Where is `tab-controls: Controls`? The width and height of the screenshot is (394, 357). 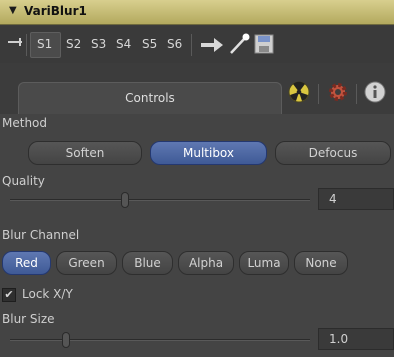 tab-controls: Controls is located at coordinates (150, 98).